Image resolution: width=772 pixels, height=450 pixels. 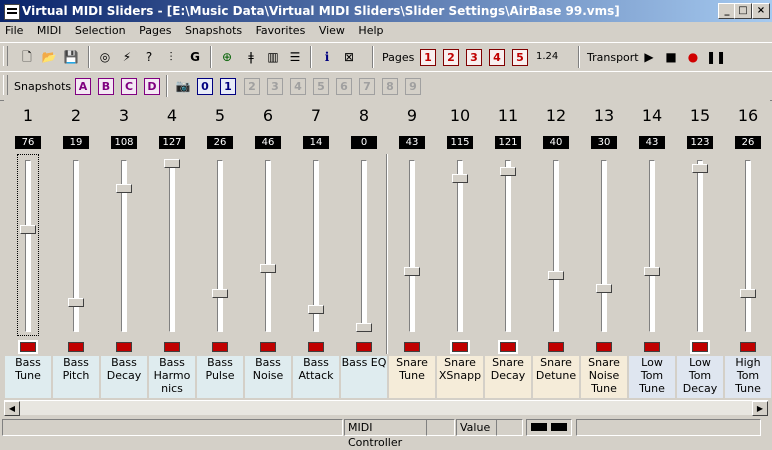 I want to click on slider-name-label: Snare Tune, so click(x=412, y=377).